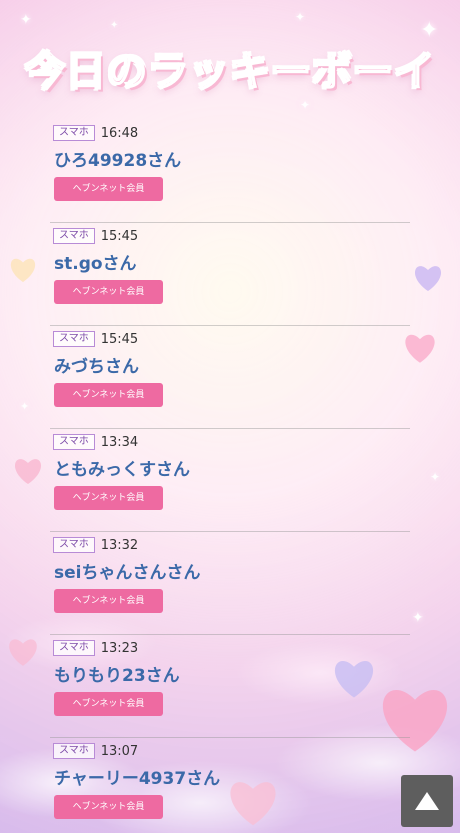 This screenshot has height=833, width=460. What do you see at coordinates (230, 171) in the screenshot?
I see `list-item: スマホ 16:48 ひろ49928さん ヘブンネット会員` at bounding box center [230, 171].